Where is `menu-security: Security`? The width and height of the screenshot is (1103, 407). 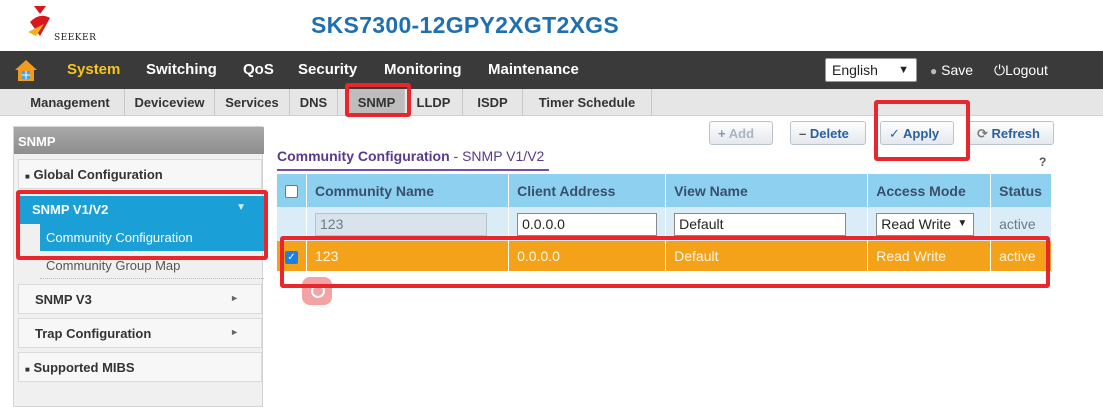
menu-security: Security is located at coordinates (327, 69).